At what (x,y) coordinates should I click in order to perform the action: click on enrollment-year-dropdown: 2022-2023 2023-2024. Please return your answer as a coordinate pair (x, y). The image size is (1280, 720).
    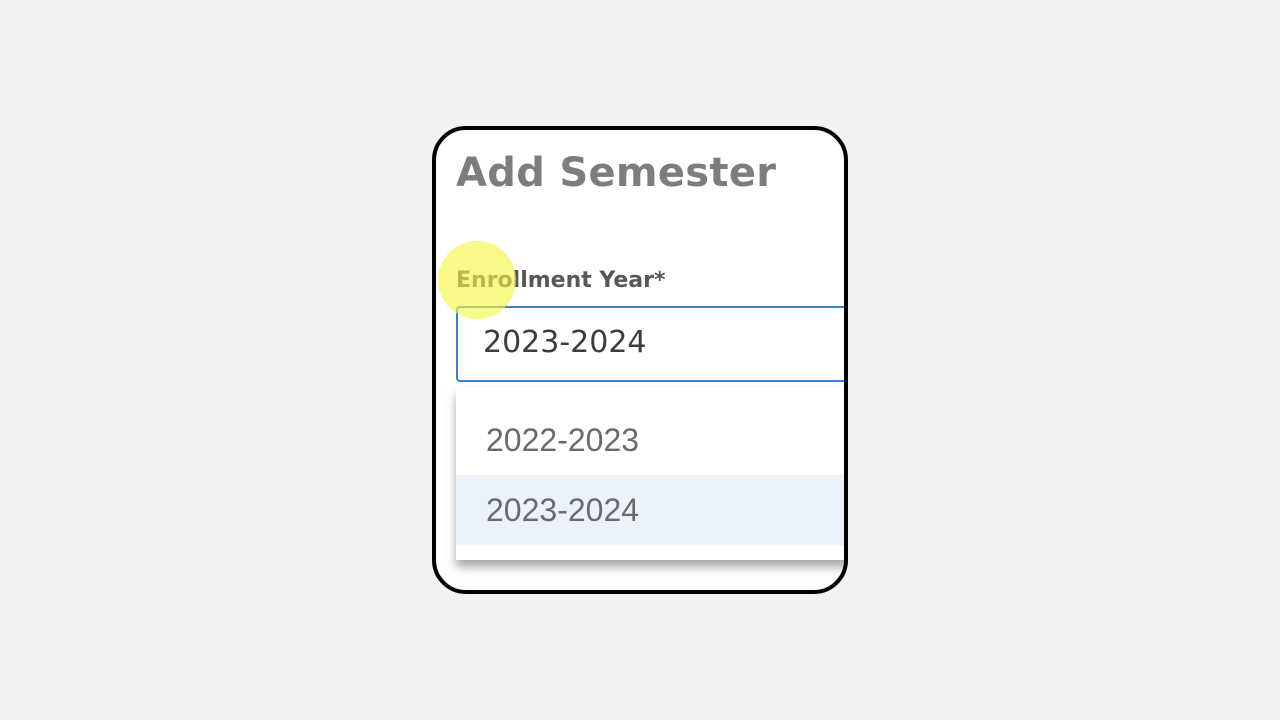
    Looking at the image, I should click on (650, 474).